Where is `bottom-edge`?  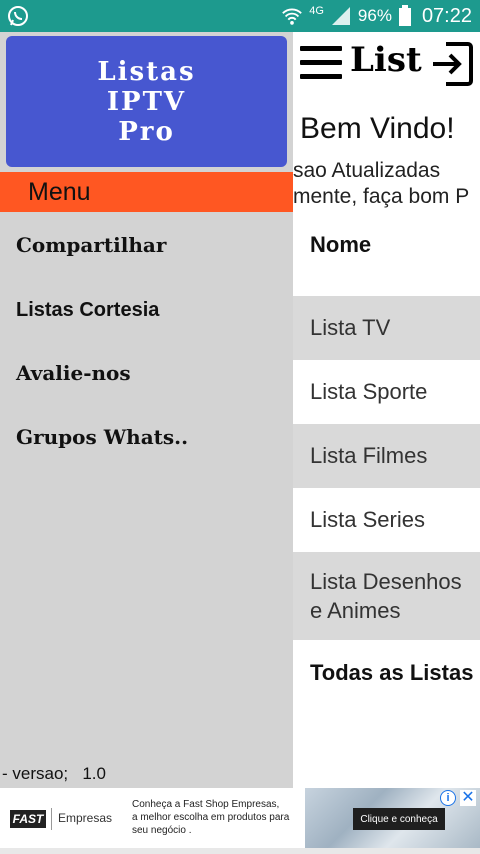
bottom-edge is located at coordinates (240, 851).